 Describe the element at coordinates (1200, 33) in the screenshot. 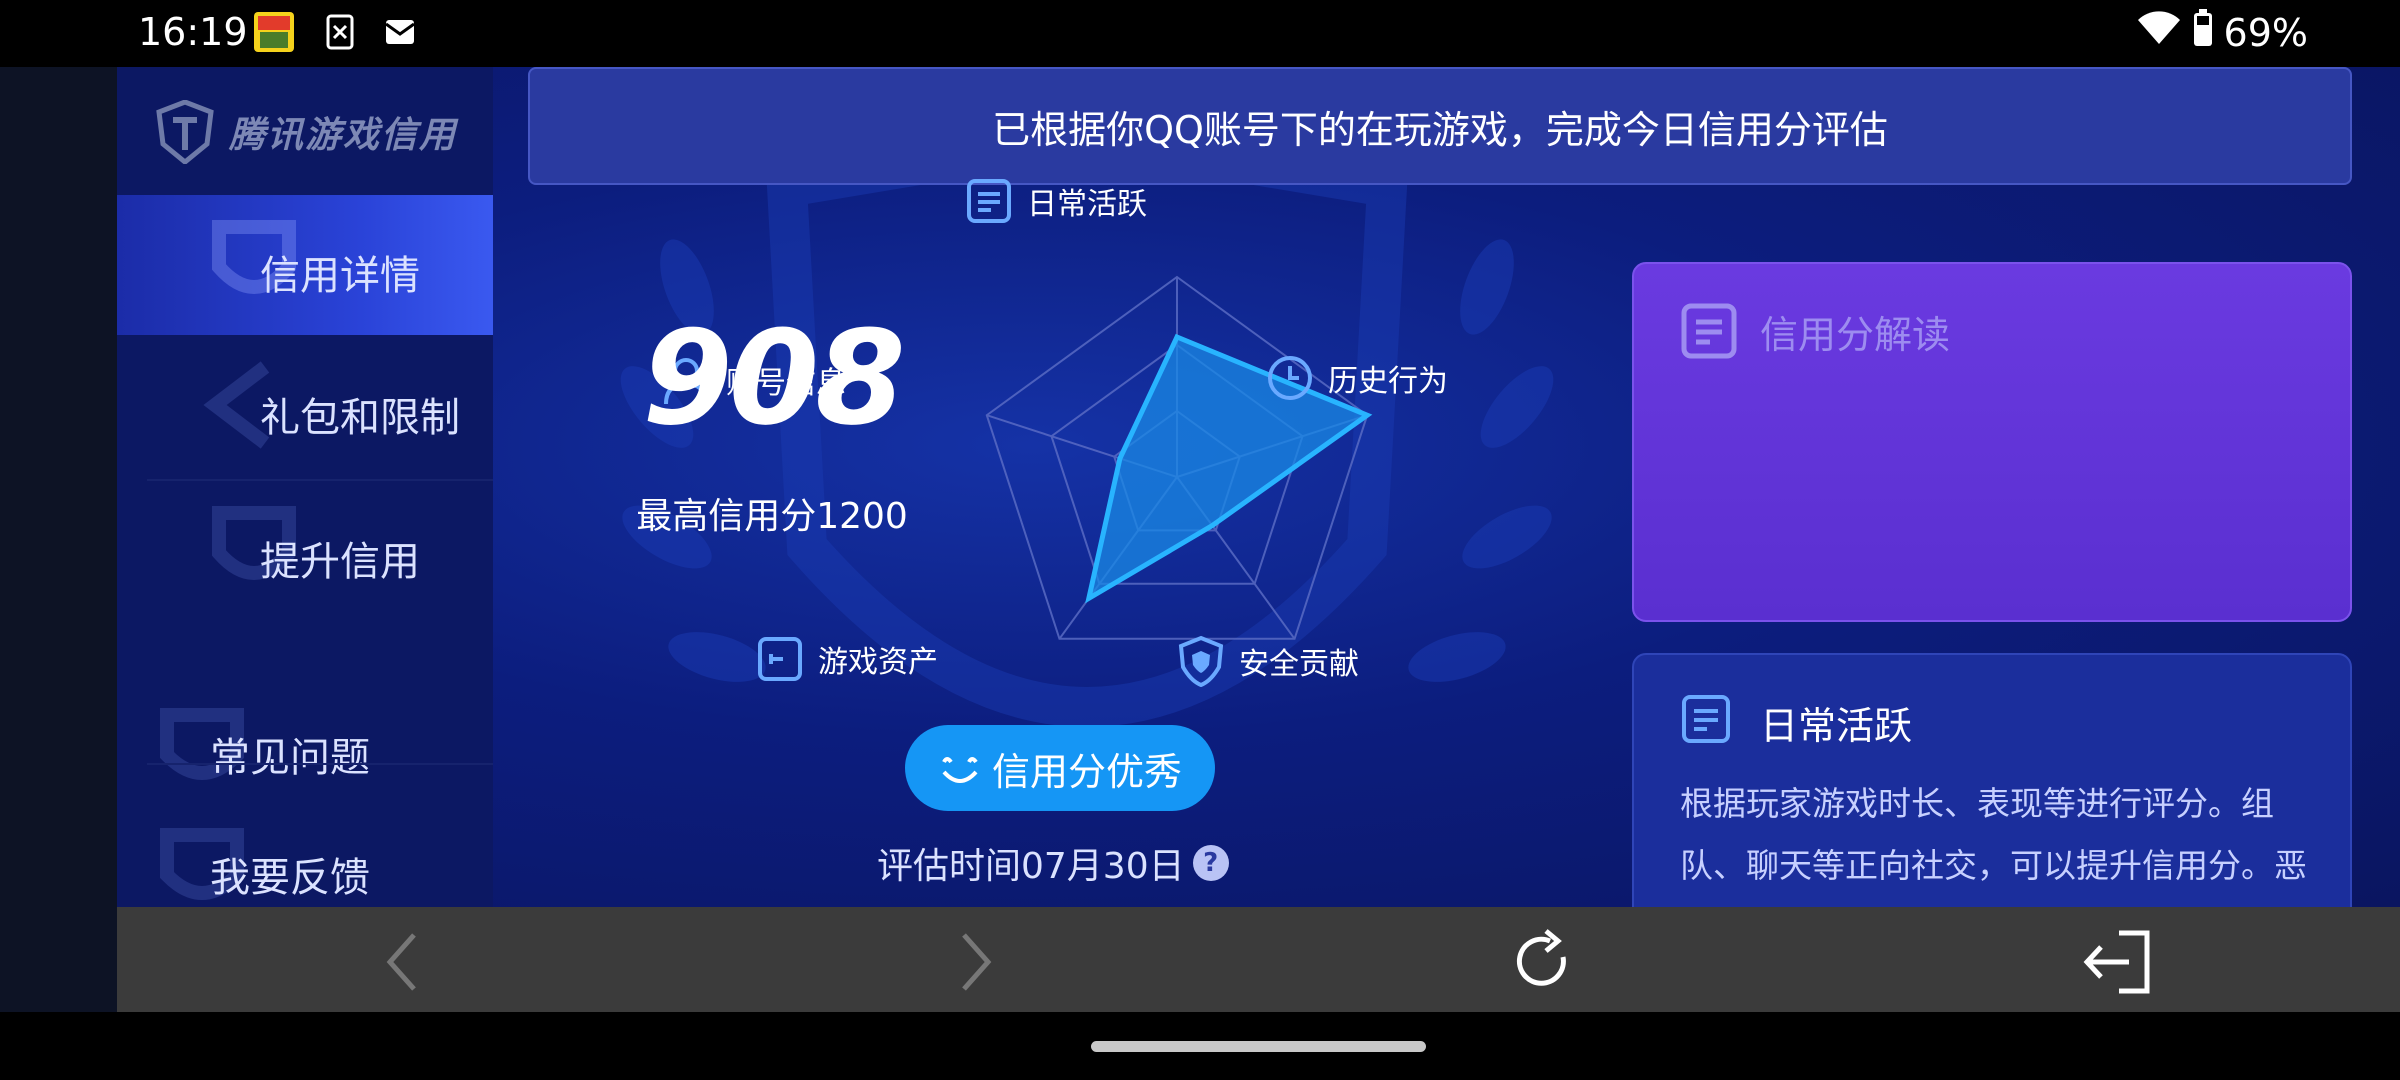

I see `status-bar: 16:19 69%` at that location.